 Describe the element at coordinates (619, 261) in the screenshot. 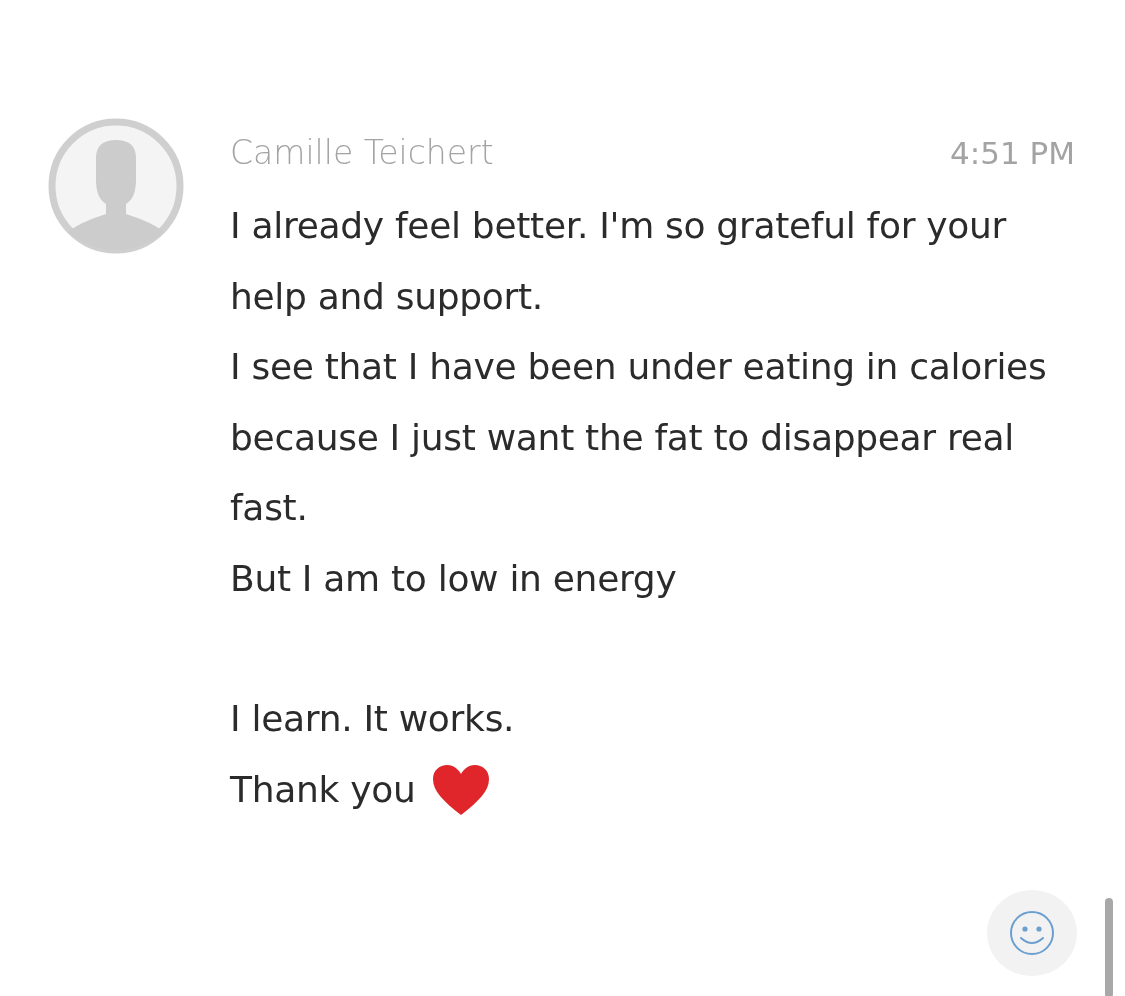

I see `message-text: I already feel better. I'm so grateful for your help and support.` at that location.